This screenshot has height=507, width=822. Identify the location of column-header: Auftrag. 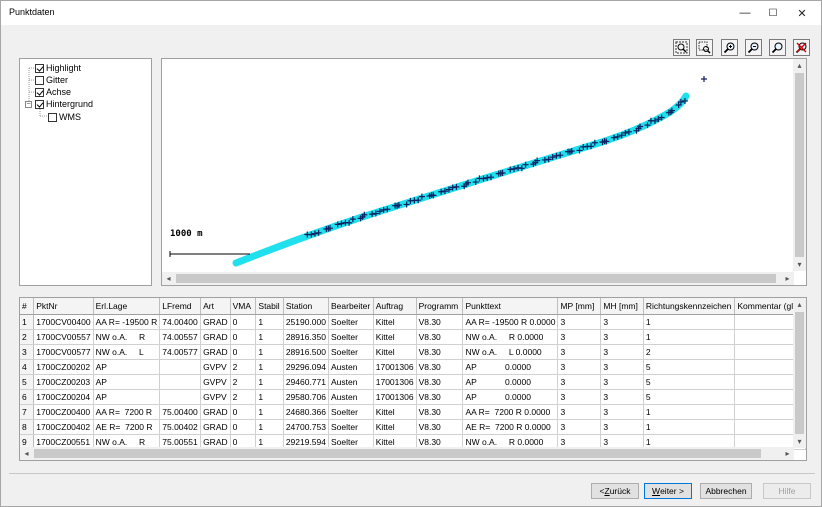
(395, 306).